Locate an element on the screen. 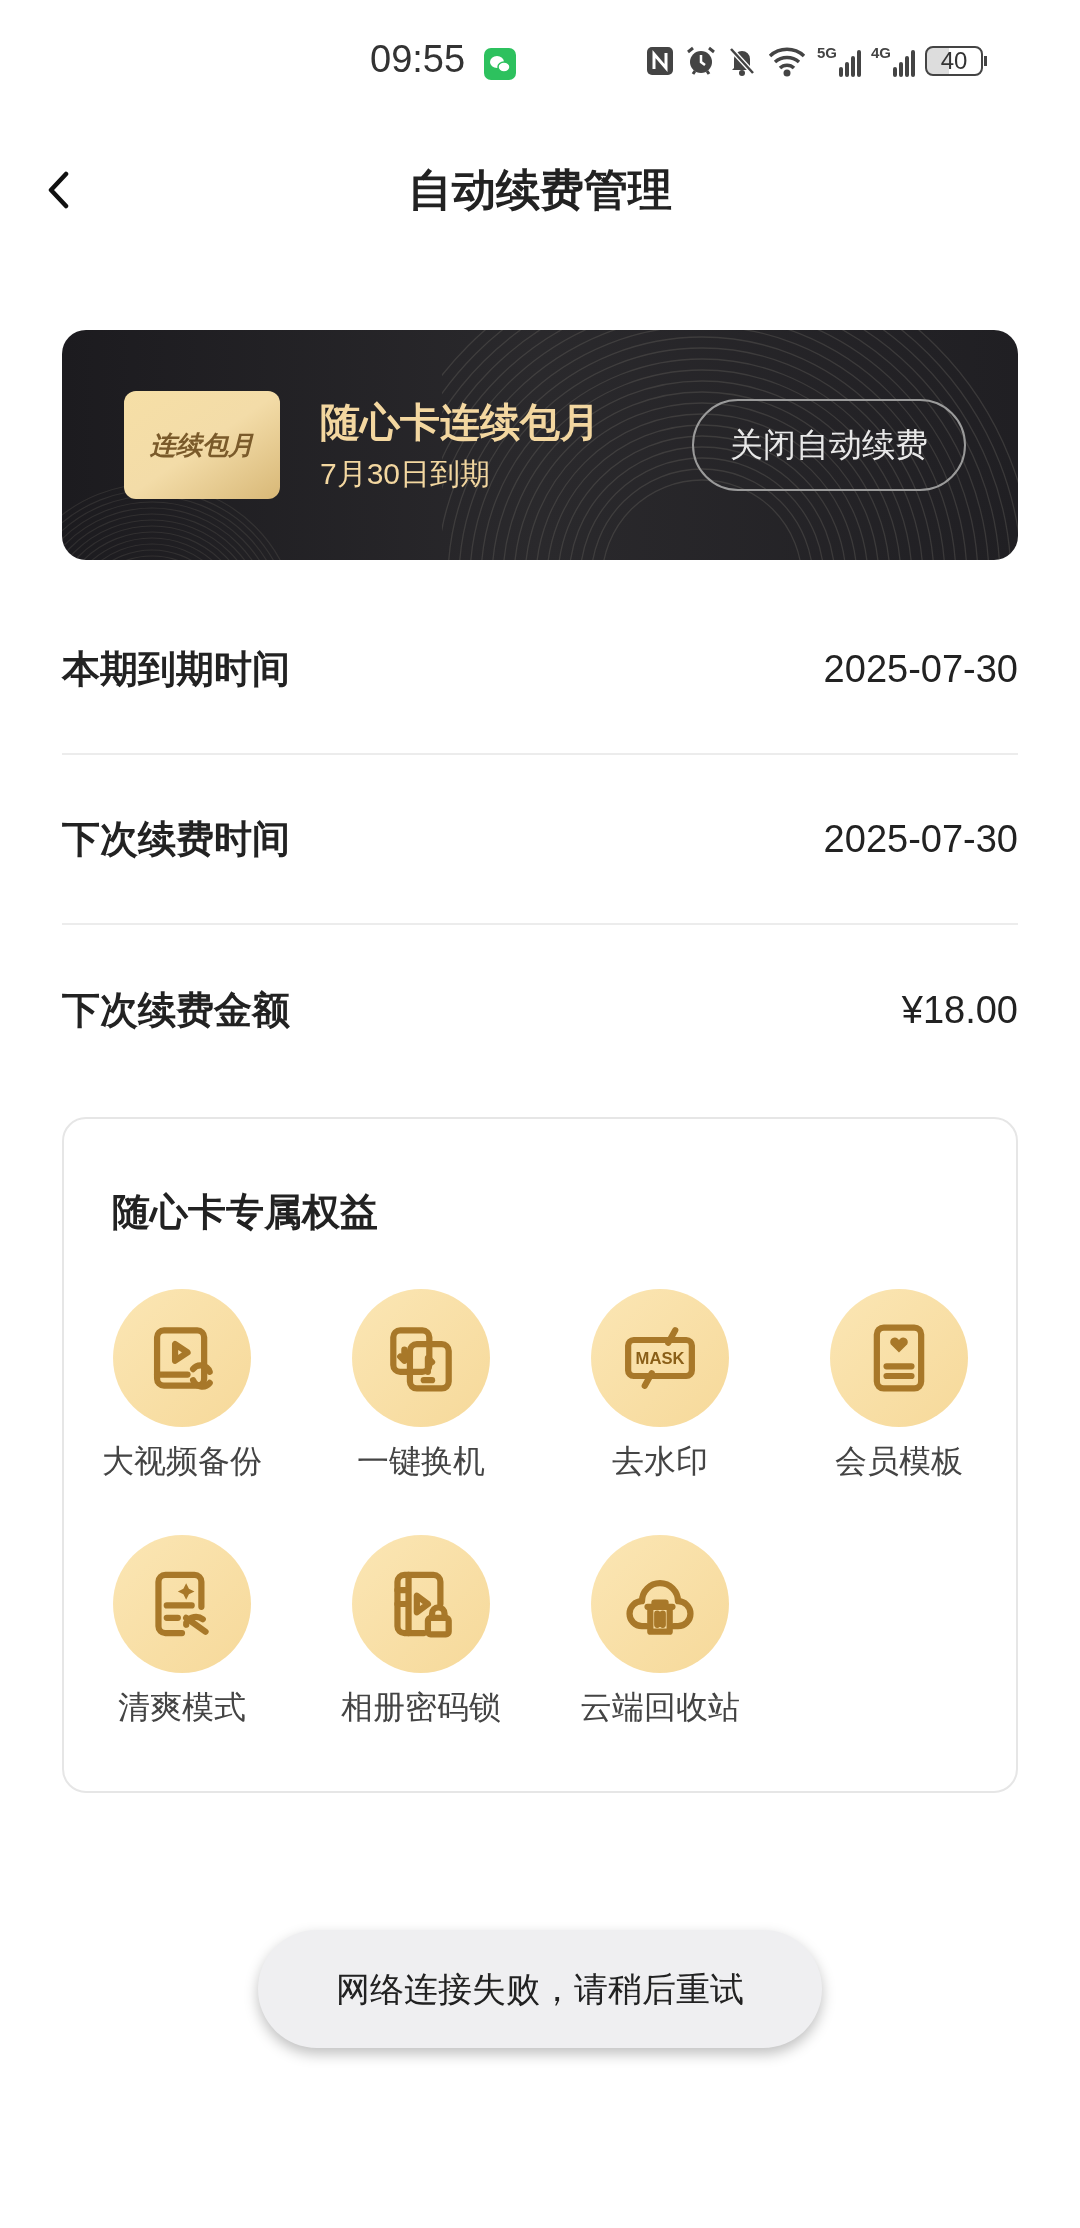 The width and height of the screenshot is (1080, 2228). back-icon is located at coordinates (58, 190).